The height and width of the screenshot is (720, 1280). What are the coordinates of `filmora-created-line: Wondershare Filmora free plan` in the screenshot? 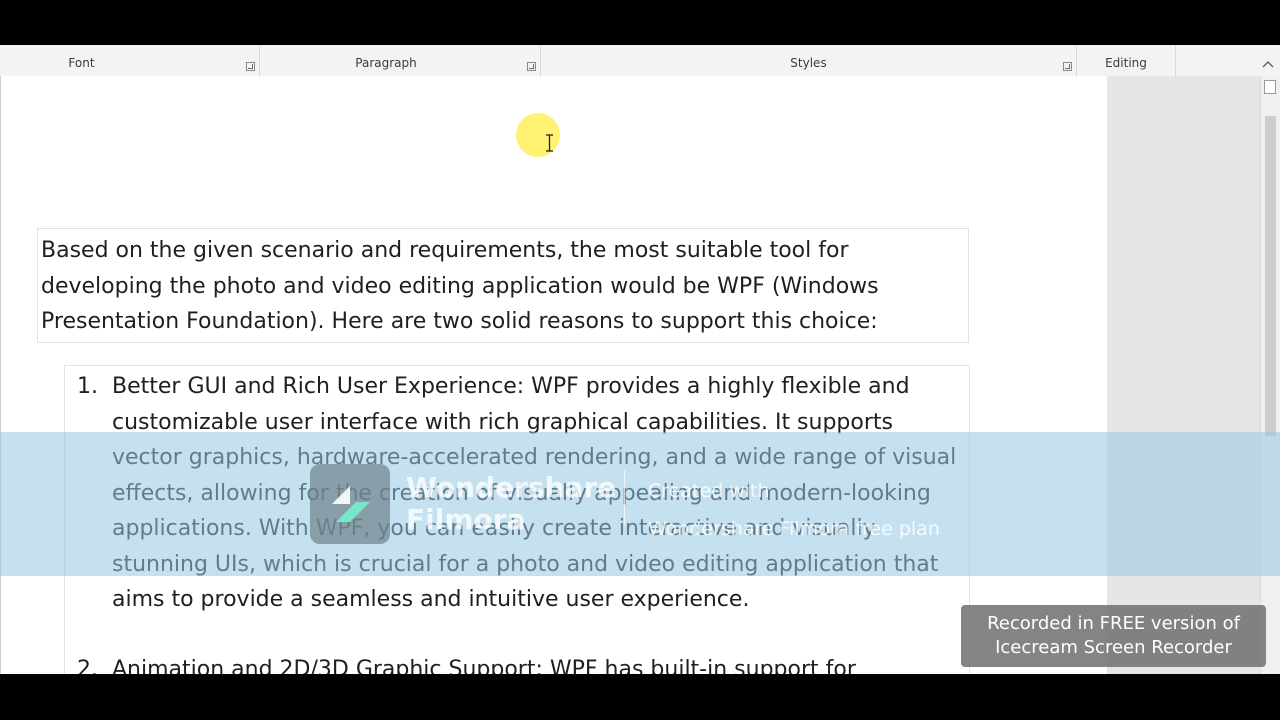 It's located at (794, 529).